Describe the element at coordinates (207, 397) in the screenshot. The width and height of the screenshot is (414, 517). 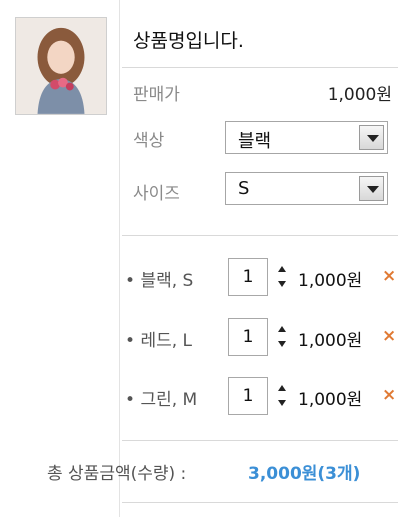
I see `selected-option-row: • 그린, M 1,000원 ×` at that location.